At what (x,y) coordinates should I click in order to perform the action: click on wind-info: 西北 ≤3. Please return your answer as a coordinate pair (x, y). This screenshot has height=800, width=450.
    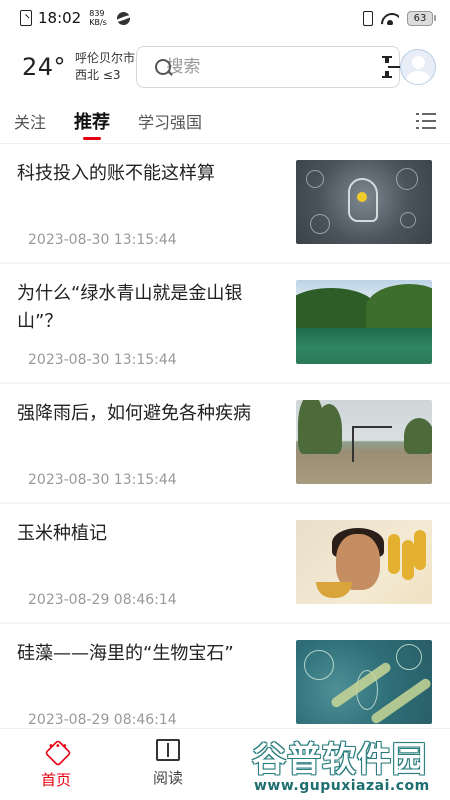
    Looking at the image, I should click on (98, 75).